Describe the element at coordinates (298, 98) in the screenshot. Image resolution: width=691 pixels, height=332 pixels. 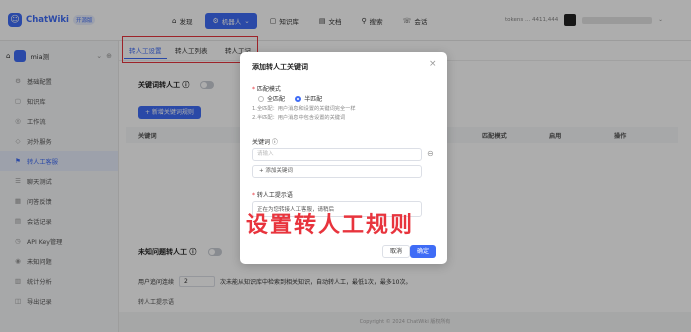
I see `radio-on-icon` at that location.